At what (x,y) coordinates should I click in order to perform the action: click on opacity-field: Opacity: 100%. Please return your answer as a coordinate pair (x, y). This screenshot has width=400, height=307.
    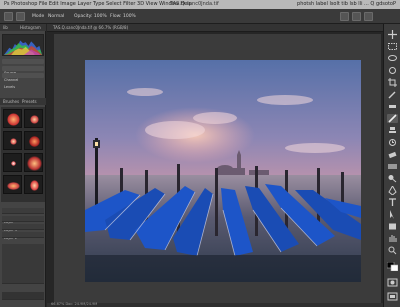
    Looking at the image, I should click on (90, 16).